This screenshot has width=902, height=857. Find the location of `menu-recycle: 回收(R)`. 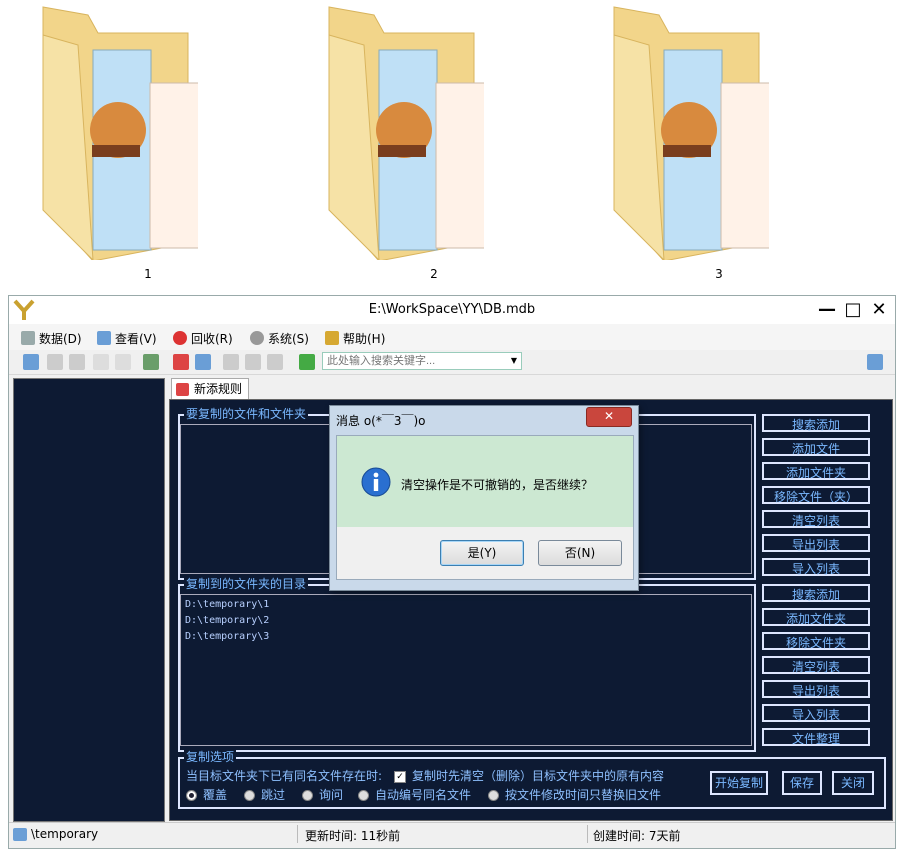

menu-recycle: 回收(R) is located at coordinates (203, 338).